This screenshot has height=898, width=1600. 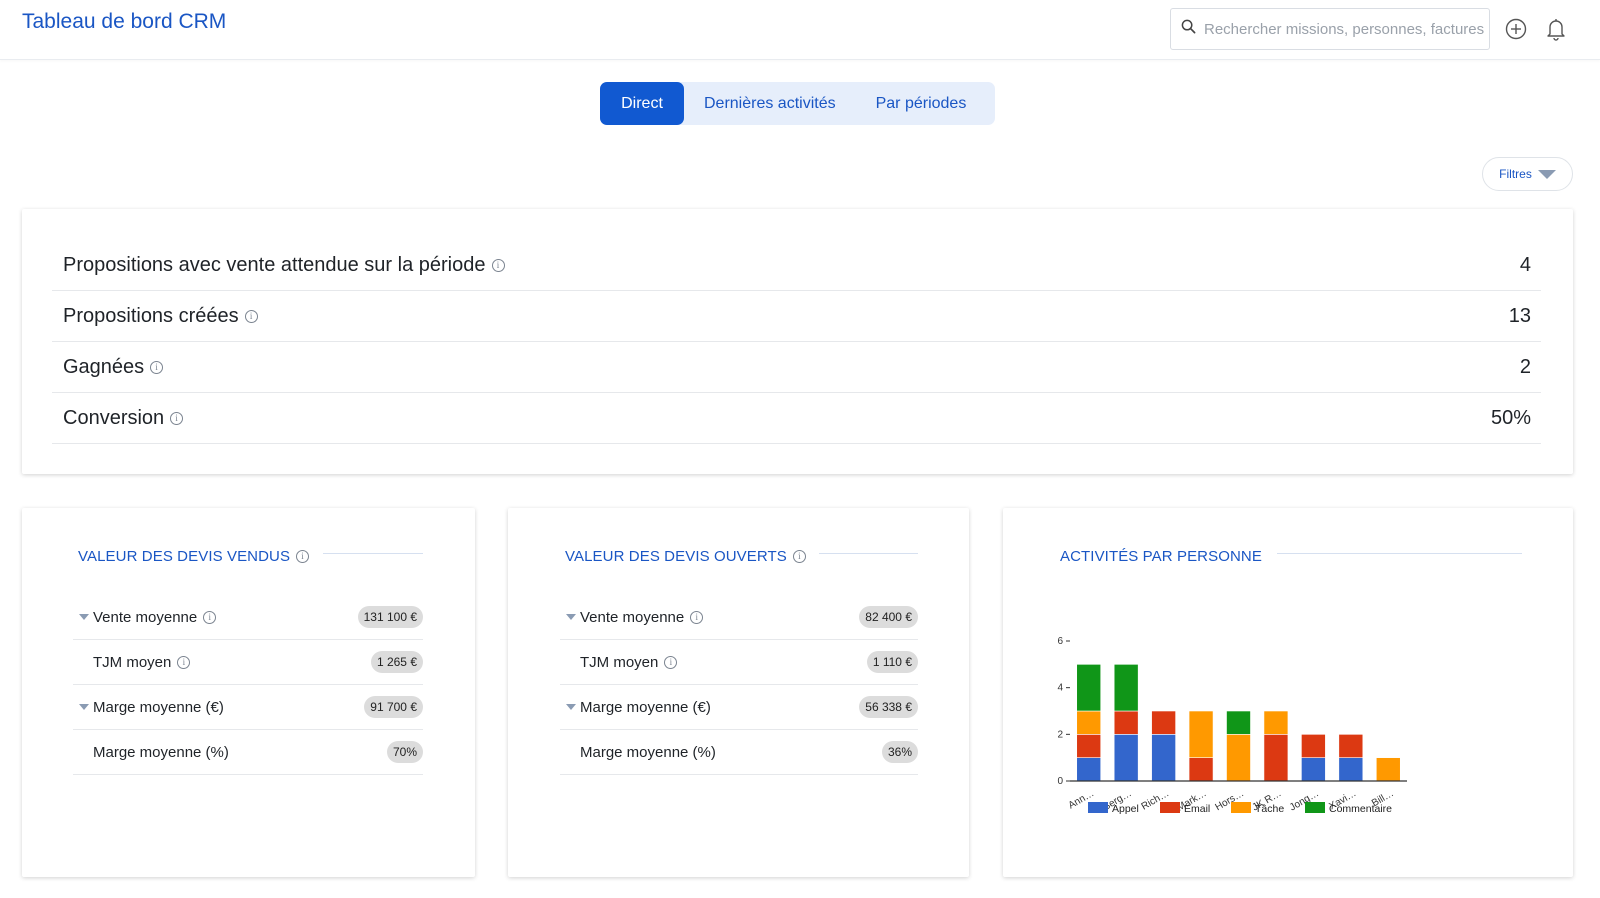 What do you see at coordinates (1188, 29) in the screenshot?
I see `search-icon` at bounding box center [1188, 29].